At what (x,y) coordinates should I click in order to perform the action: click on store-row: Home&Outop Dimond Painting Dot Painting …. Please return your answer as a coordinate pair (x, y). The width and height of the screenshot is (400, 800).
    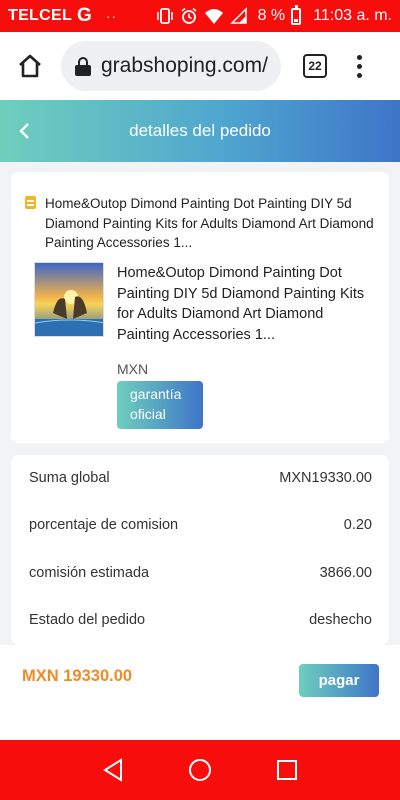
    Looking at the image, I should click on (200, 223).